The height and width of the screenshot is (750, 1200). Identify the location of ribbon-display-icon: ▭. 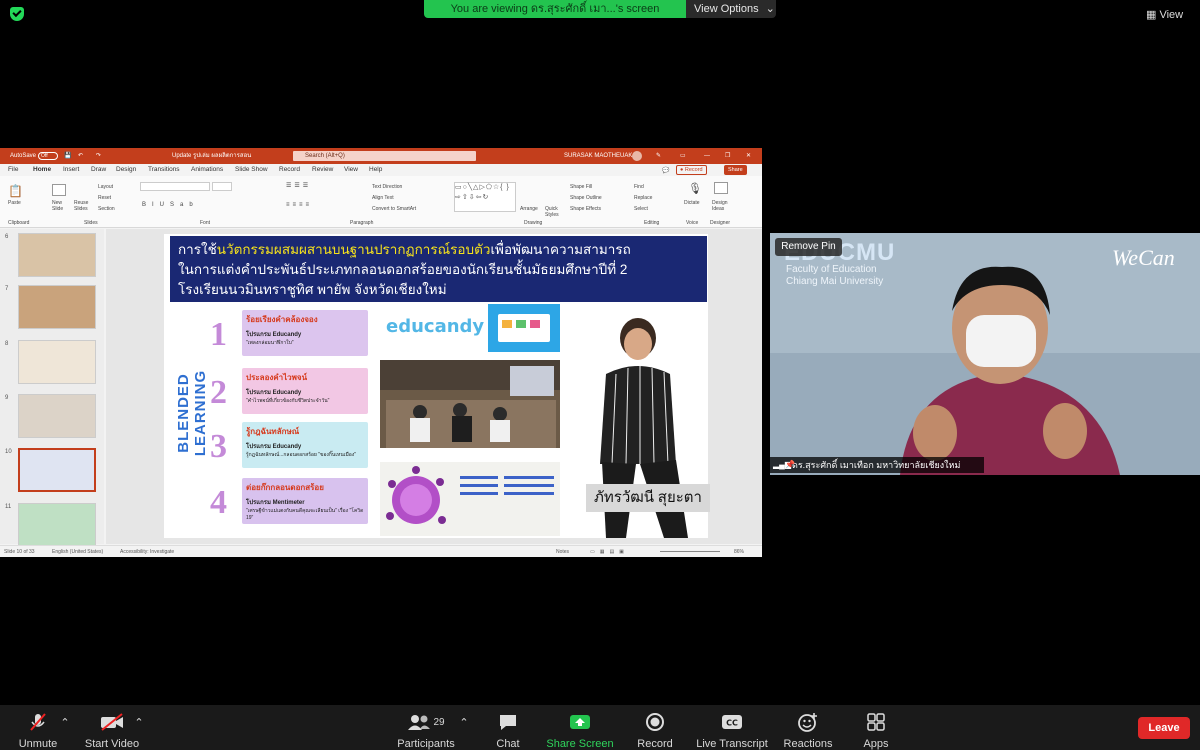
(683, 156).